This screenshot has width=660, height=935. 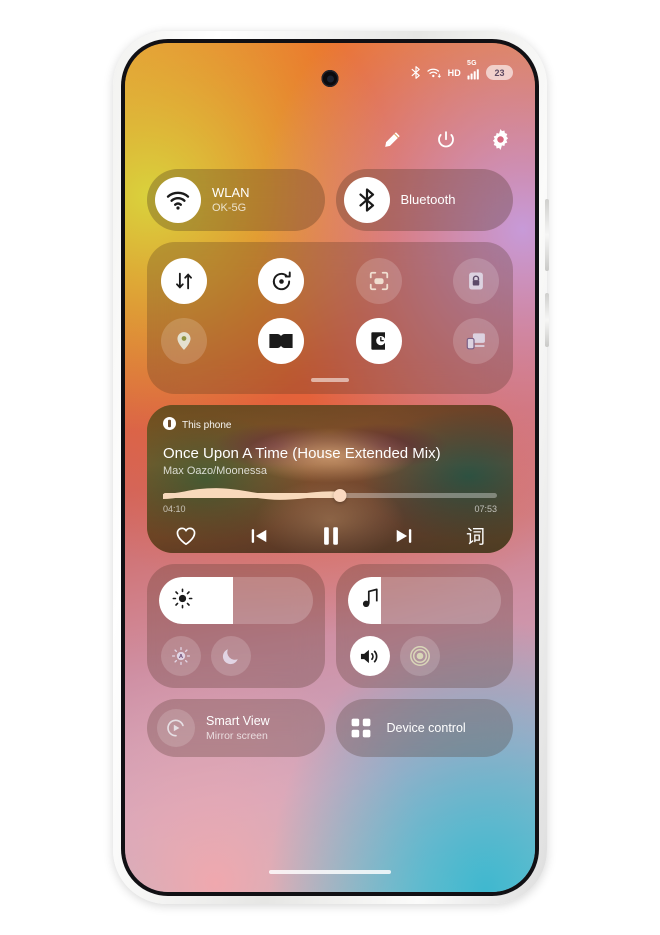 I want to click on connectivity-row: WLAN OK-5G Bluetooth, so click(x=330, y=200).